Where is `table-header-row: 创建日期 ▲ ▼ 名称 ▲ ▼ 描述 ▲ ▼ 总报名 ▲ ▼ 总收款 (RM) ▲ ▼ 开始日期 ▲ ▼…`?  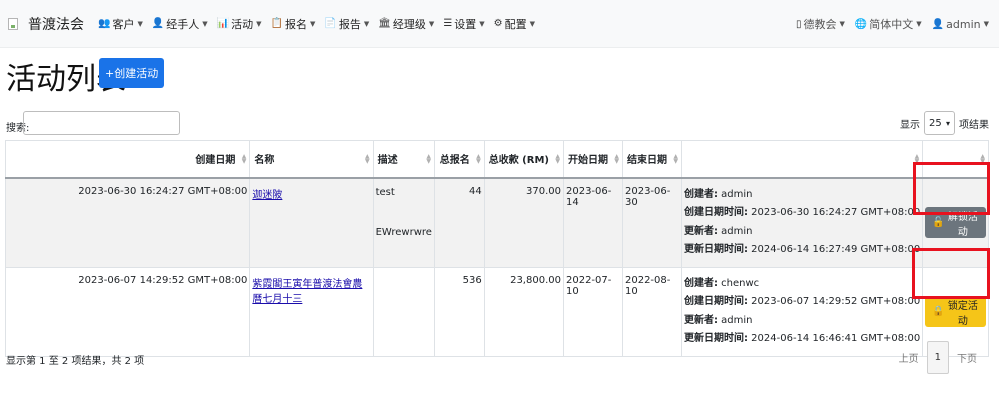 table-header-row: 创建日期 ▲ ▼ 名称 ▲ ▼ 描述 ▲ ▼ 总报名 ▲ ▼ 总收款 (RM) ▲ ▼ 开始日期 ▲ ▼… is located at coordinates (496, 159).